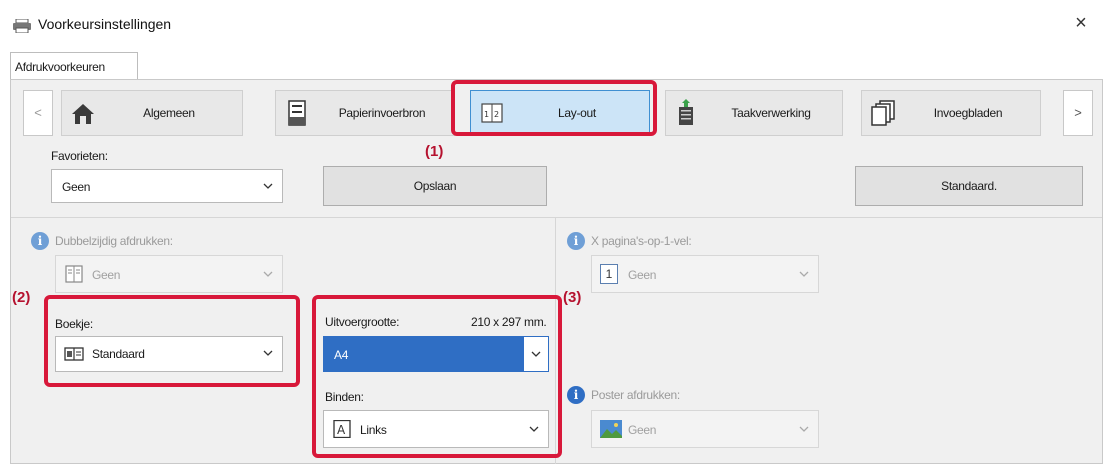 Image resolution: width=1106 pixels, height=464 pixels. What do you see at coordinates (74, 66) in the screenshot?
I see `tab-afdrukvoorkeuren: Afdrukvoorkeuren` at bounding box center [74, 66].